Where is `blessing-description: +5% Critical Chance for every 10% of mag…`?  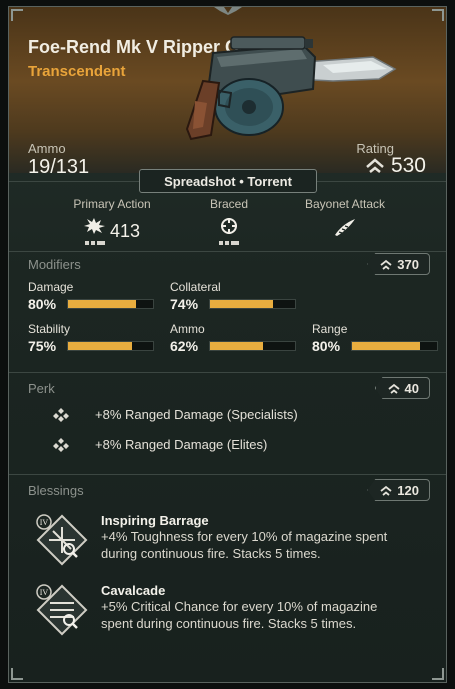 blessing-description: +5% Critical Chance for every 10% of mag… is located at coordinates (271, 615).